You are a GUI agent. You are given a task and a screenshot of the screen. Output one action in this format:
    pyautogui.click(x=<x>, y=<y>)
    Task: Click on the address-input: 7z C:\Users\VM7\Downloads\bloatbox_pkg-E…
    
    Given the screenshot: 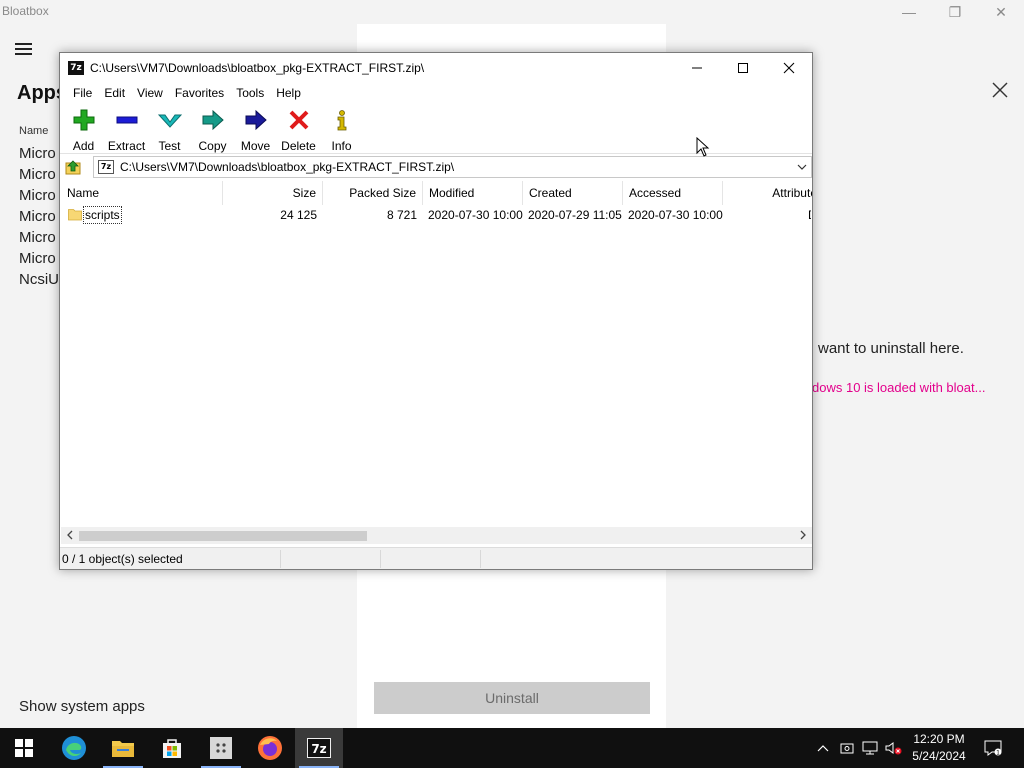 What is the action you would take?
    pyautogui.click(x=452, y=167)
    